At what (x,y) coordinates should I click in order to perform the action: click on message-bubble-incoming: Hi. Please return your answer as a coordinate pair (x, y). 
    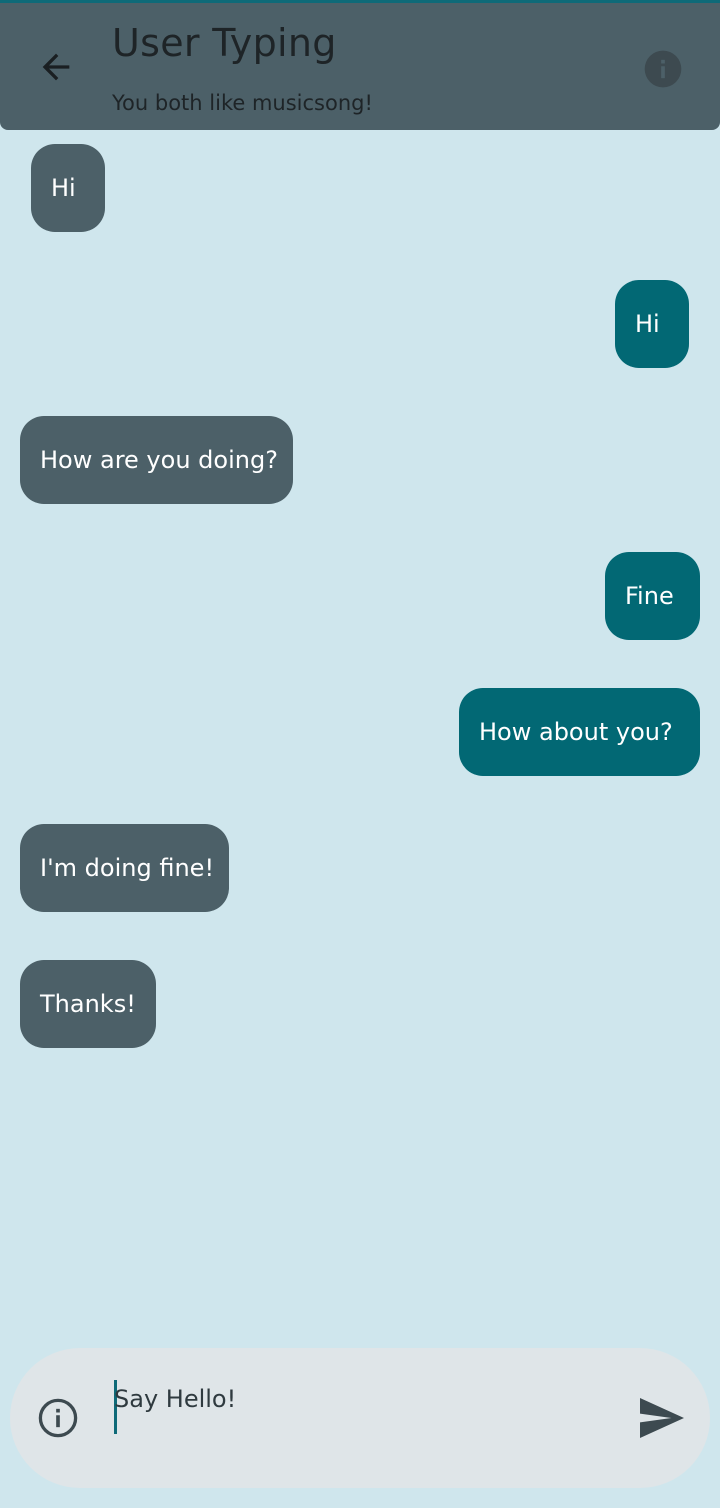
    Looking at the image, I should click on (68, 188).